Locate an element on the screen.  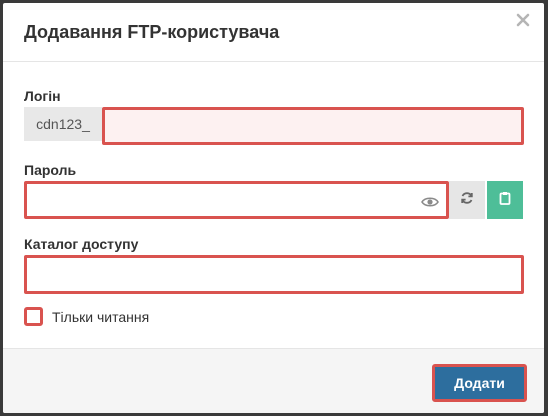
copy-password-button is located at coordinates (505, 200).